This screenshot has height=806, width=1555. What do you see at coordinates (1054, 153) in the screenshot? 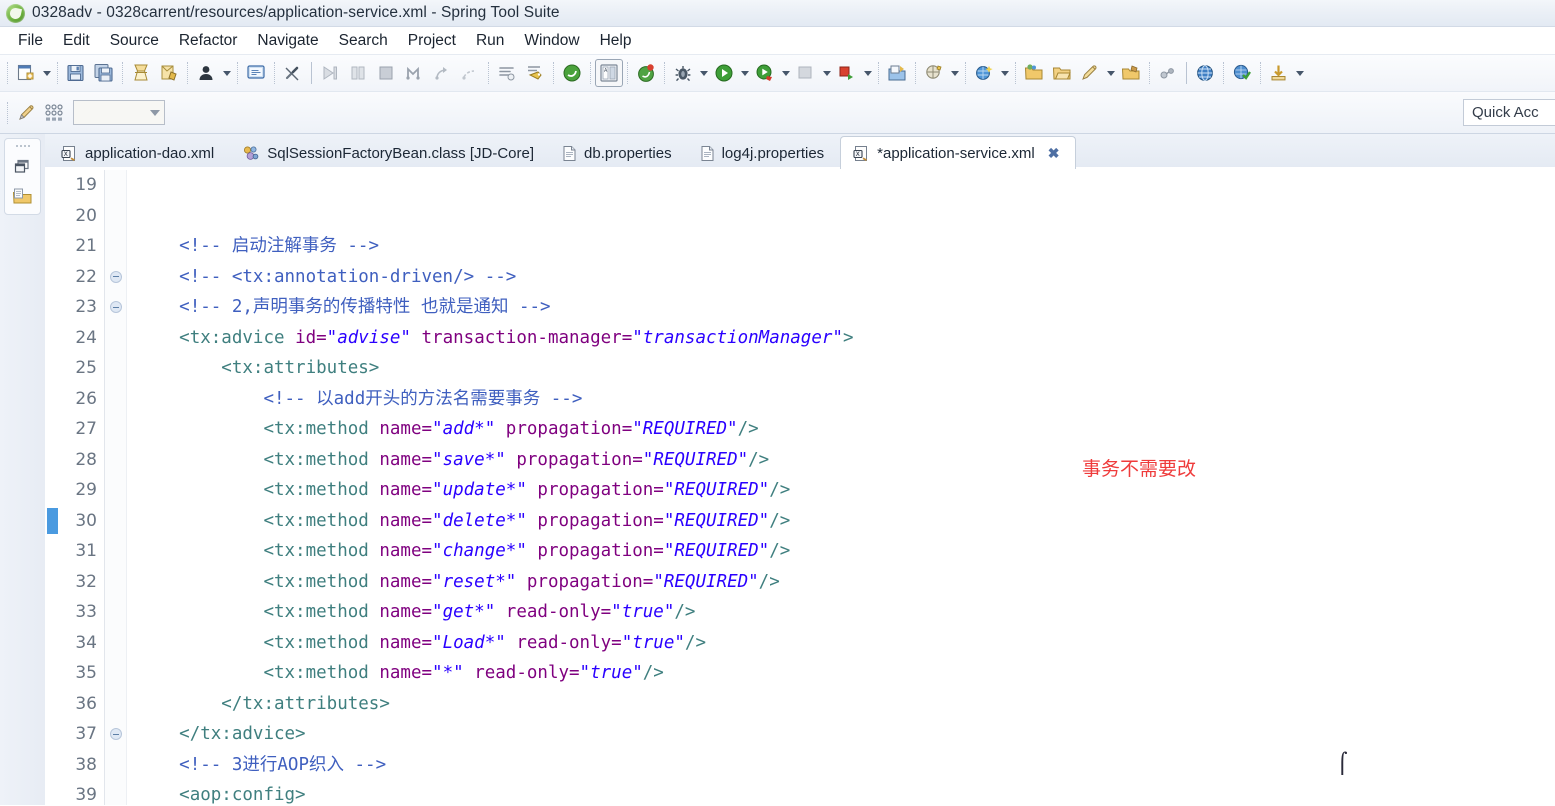
I see `close-icon: ✖` at bounding box center [1054, 153].